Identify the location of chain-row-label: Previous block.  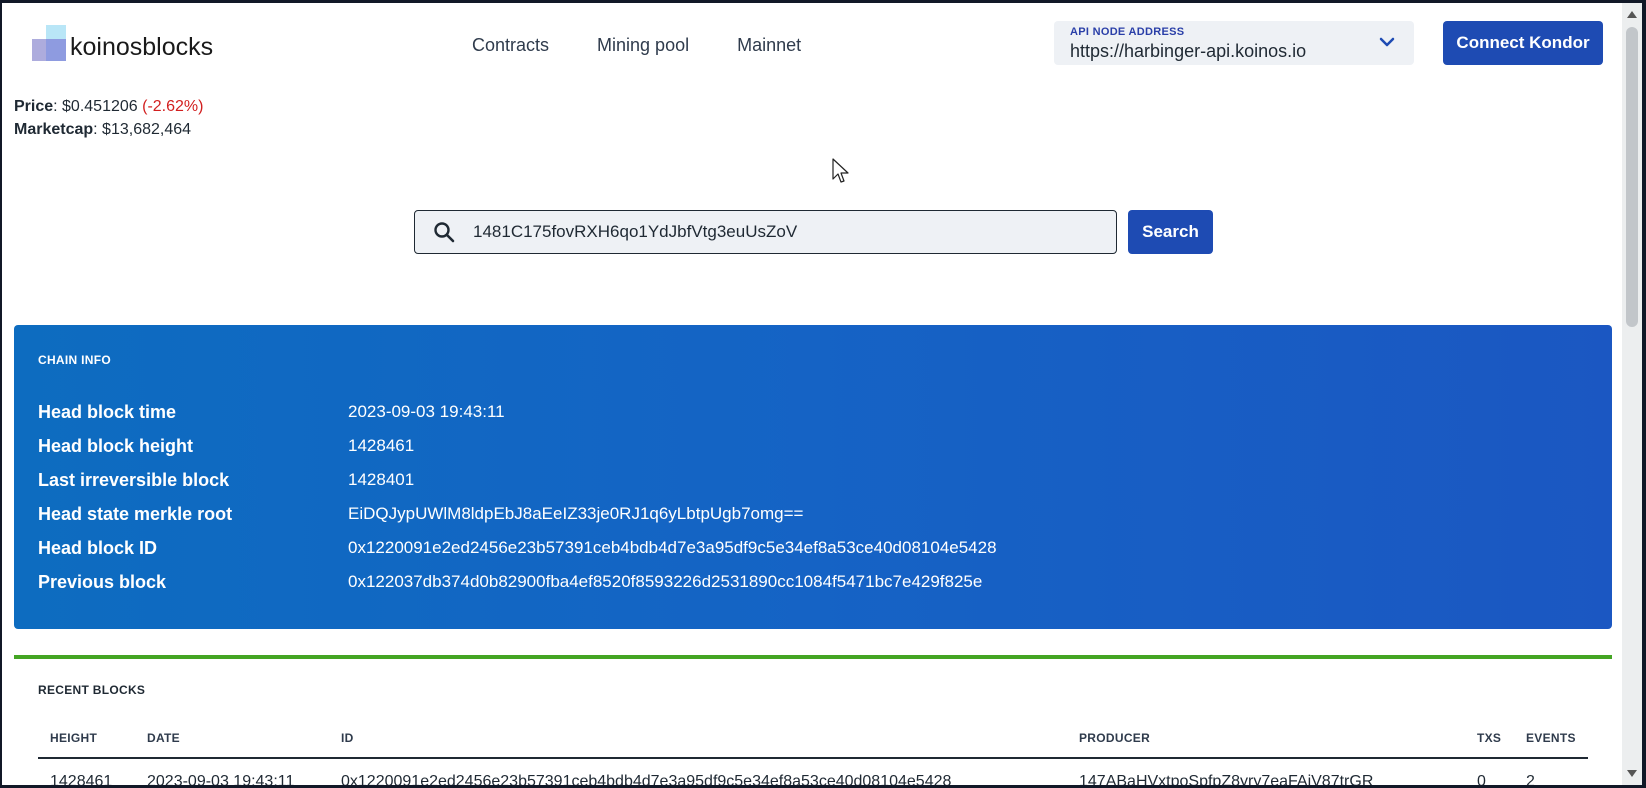
(102, 581).